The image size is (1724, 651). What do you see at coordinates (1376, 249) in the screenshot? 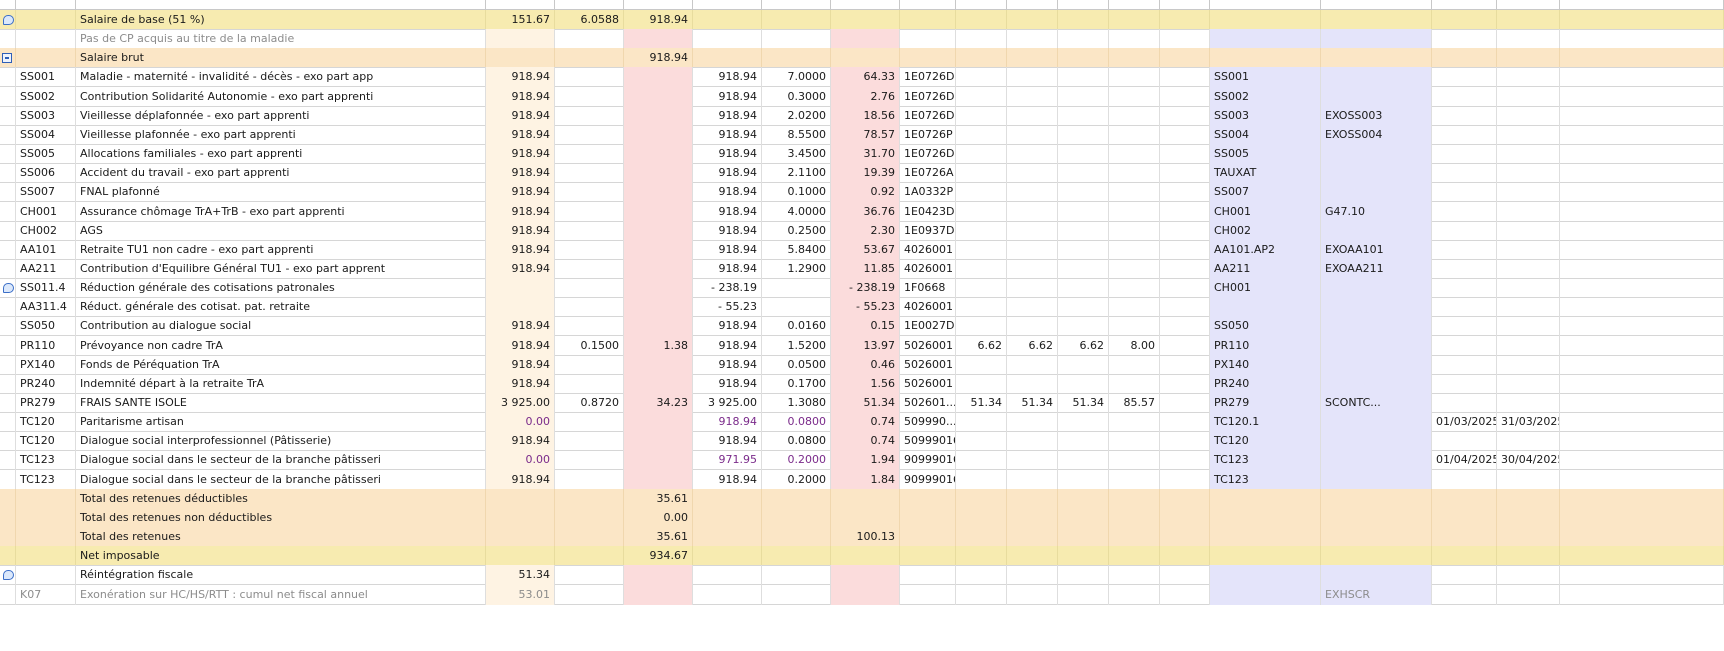
I see `cell-reference: EXOAA101` at bounding box center [1376, 249].